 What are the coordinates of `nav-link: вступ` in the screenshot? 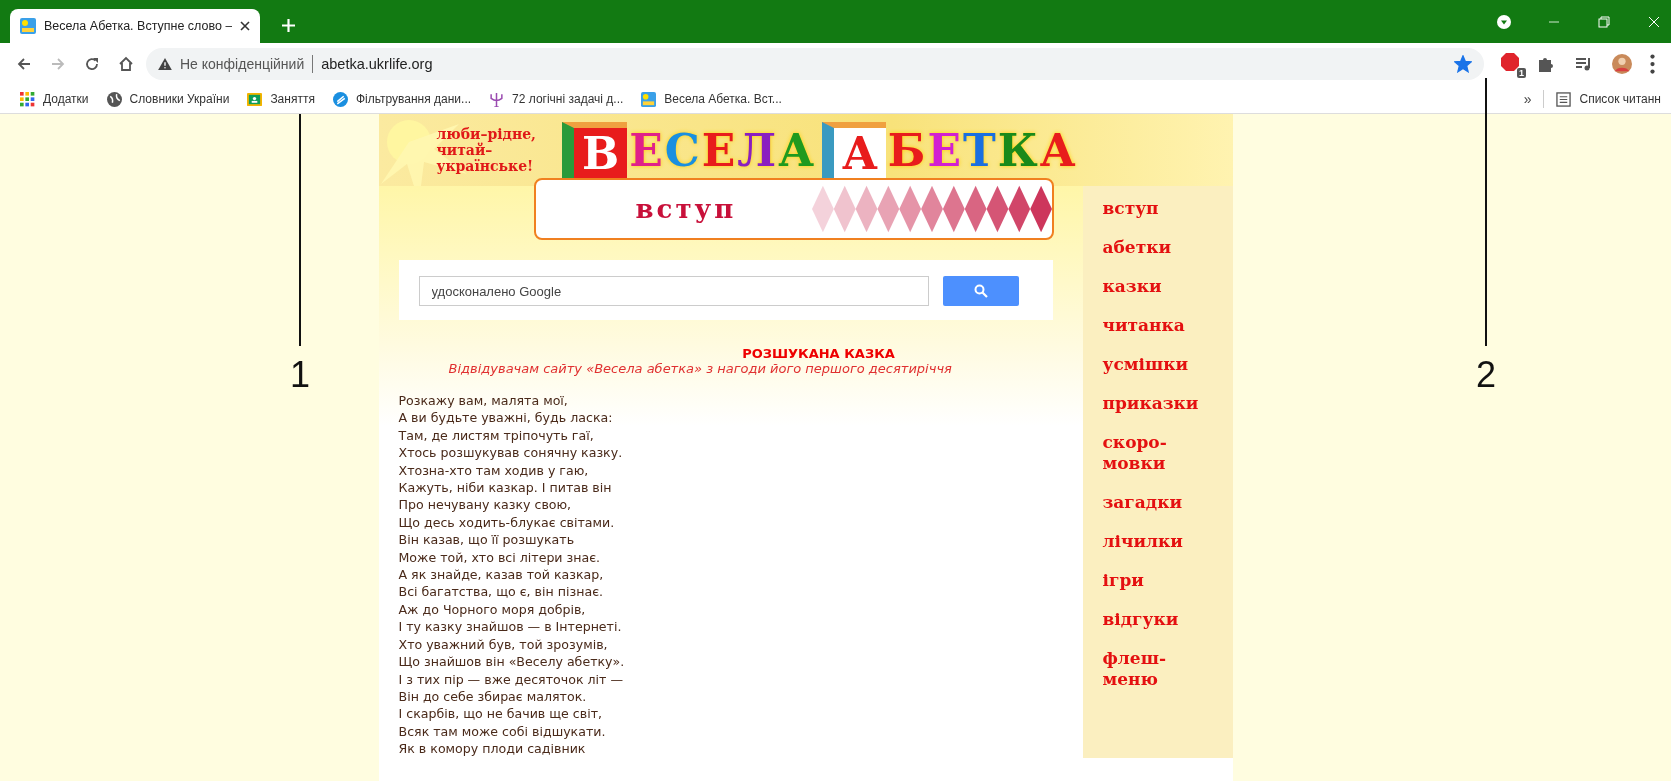 It's located at (1167, 208).